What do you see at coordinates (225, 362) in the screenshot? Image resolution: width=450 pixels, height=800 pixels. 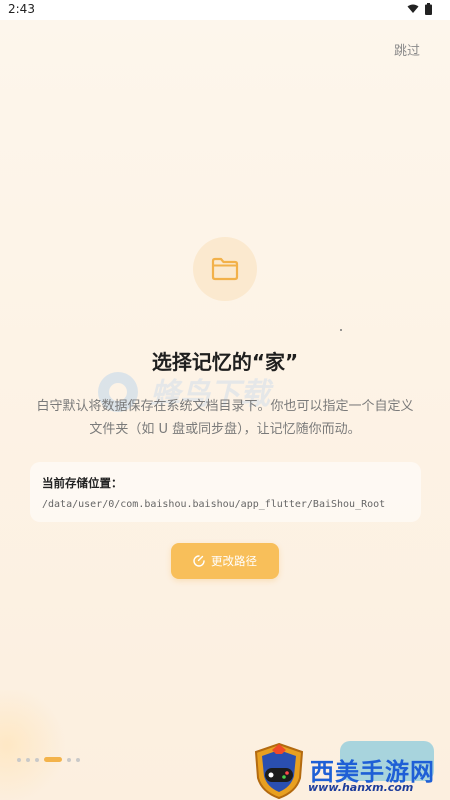 I see `page-title: 选择记忆的“家”` at bounding box center [225, 362].